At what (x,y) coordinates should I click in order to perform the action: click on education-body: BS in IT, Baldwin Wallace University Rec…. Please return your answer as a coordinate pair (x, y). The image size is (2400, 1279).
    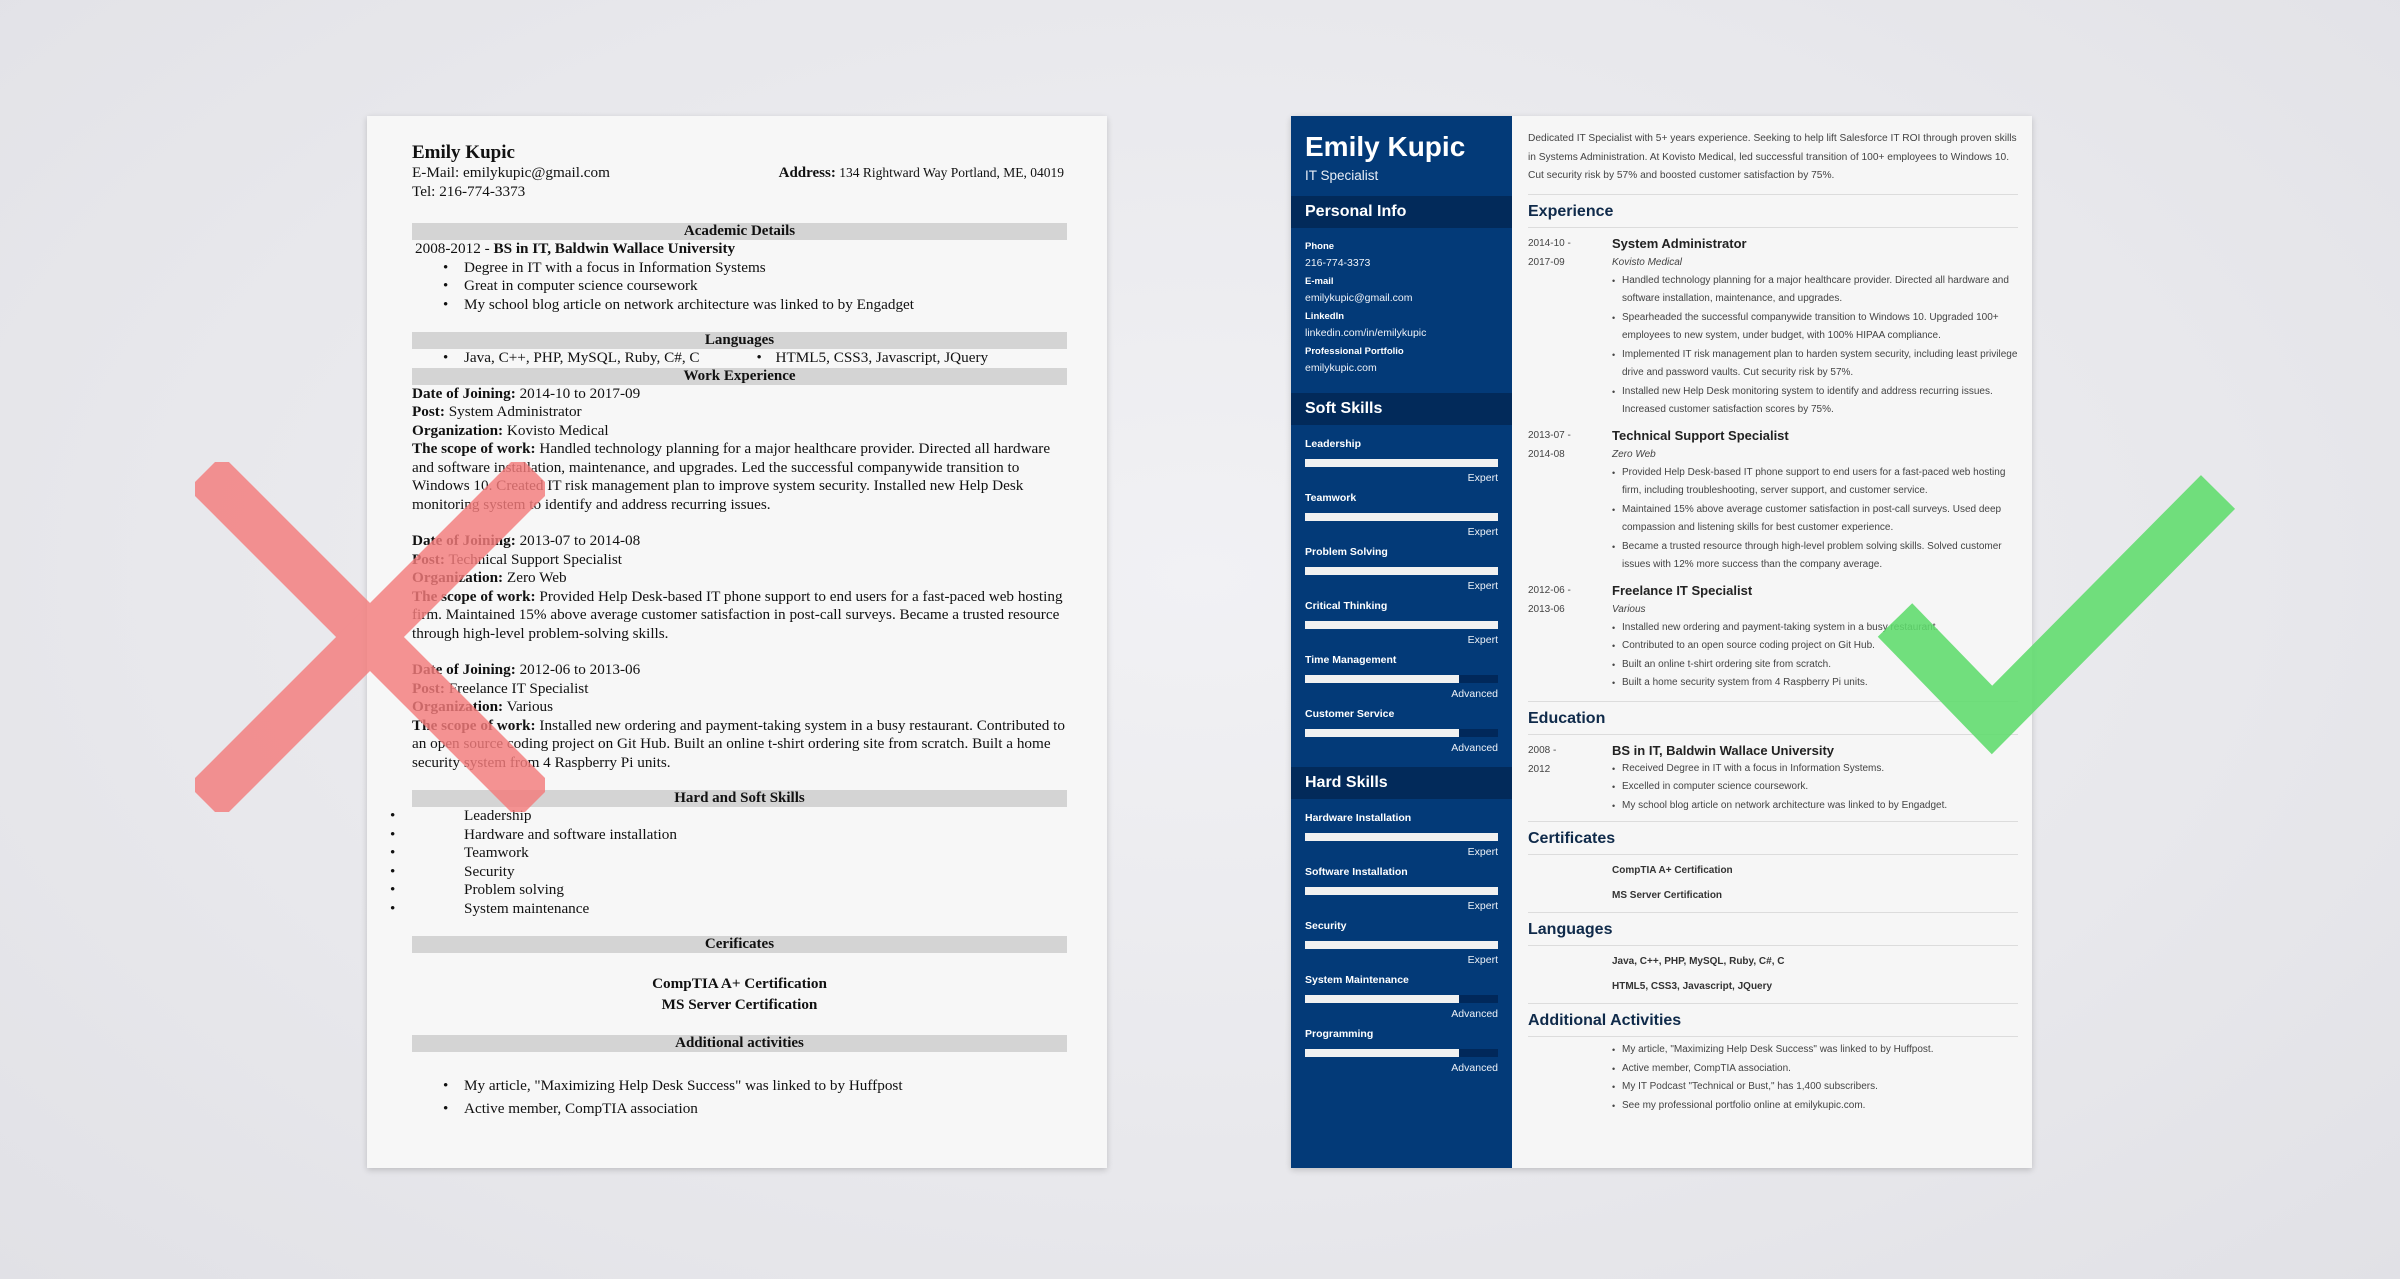
    Looking at the image, I should click on (1815, 778).